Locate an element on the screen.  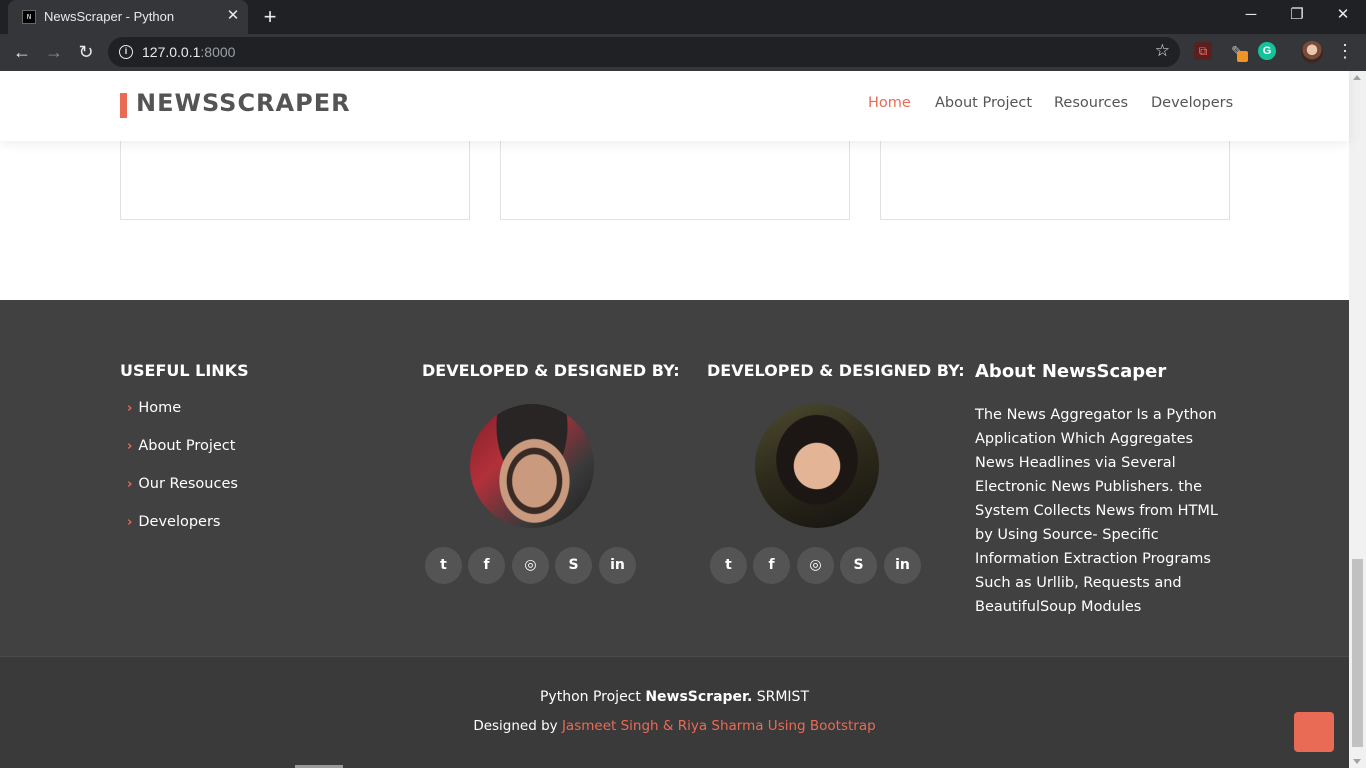
tab-close-icon: ✕ is located at coordinates (233, 16).